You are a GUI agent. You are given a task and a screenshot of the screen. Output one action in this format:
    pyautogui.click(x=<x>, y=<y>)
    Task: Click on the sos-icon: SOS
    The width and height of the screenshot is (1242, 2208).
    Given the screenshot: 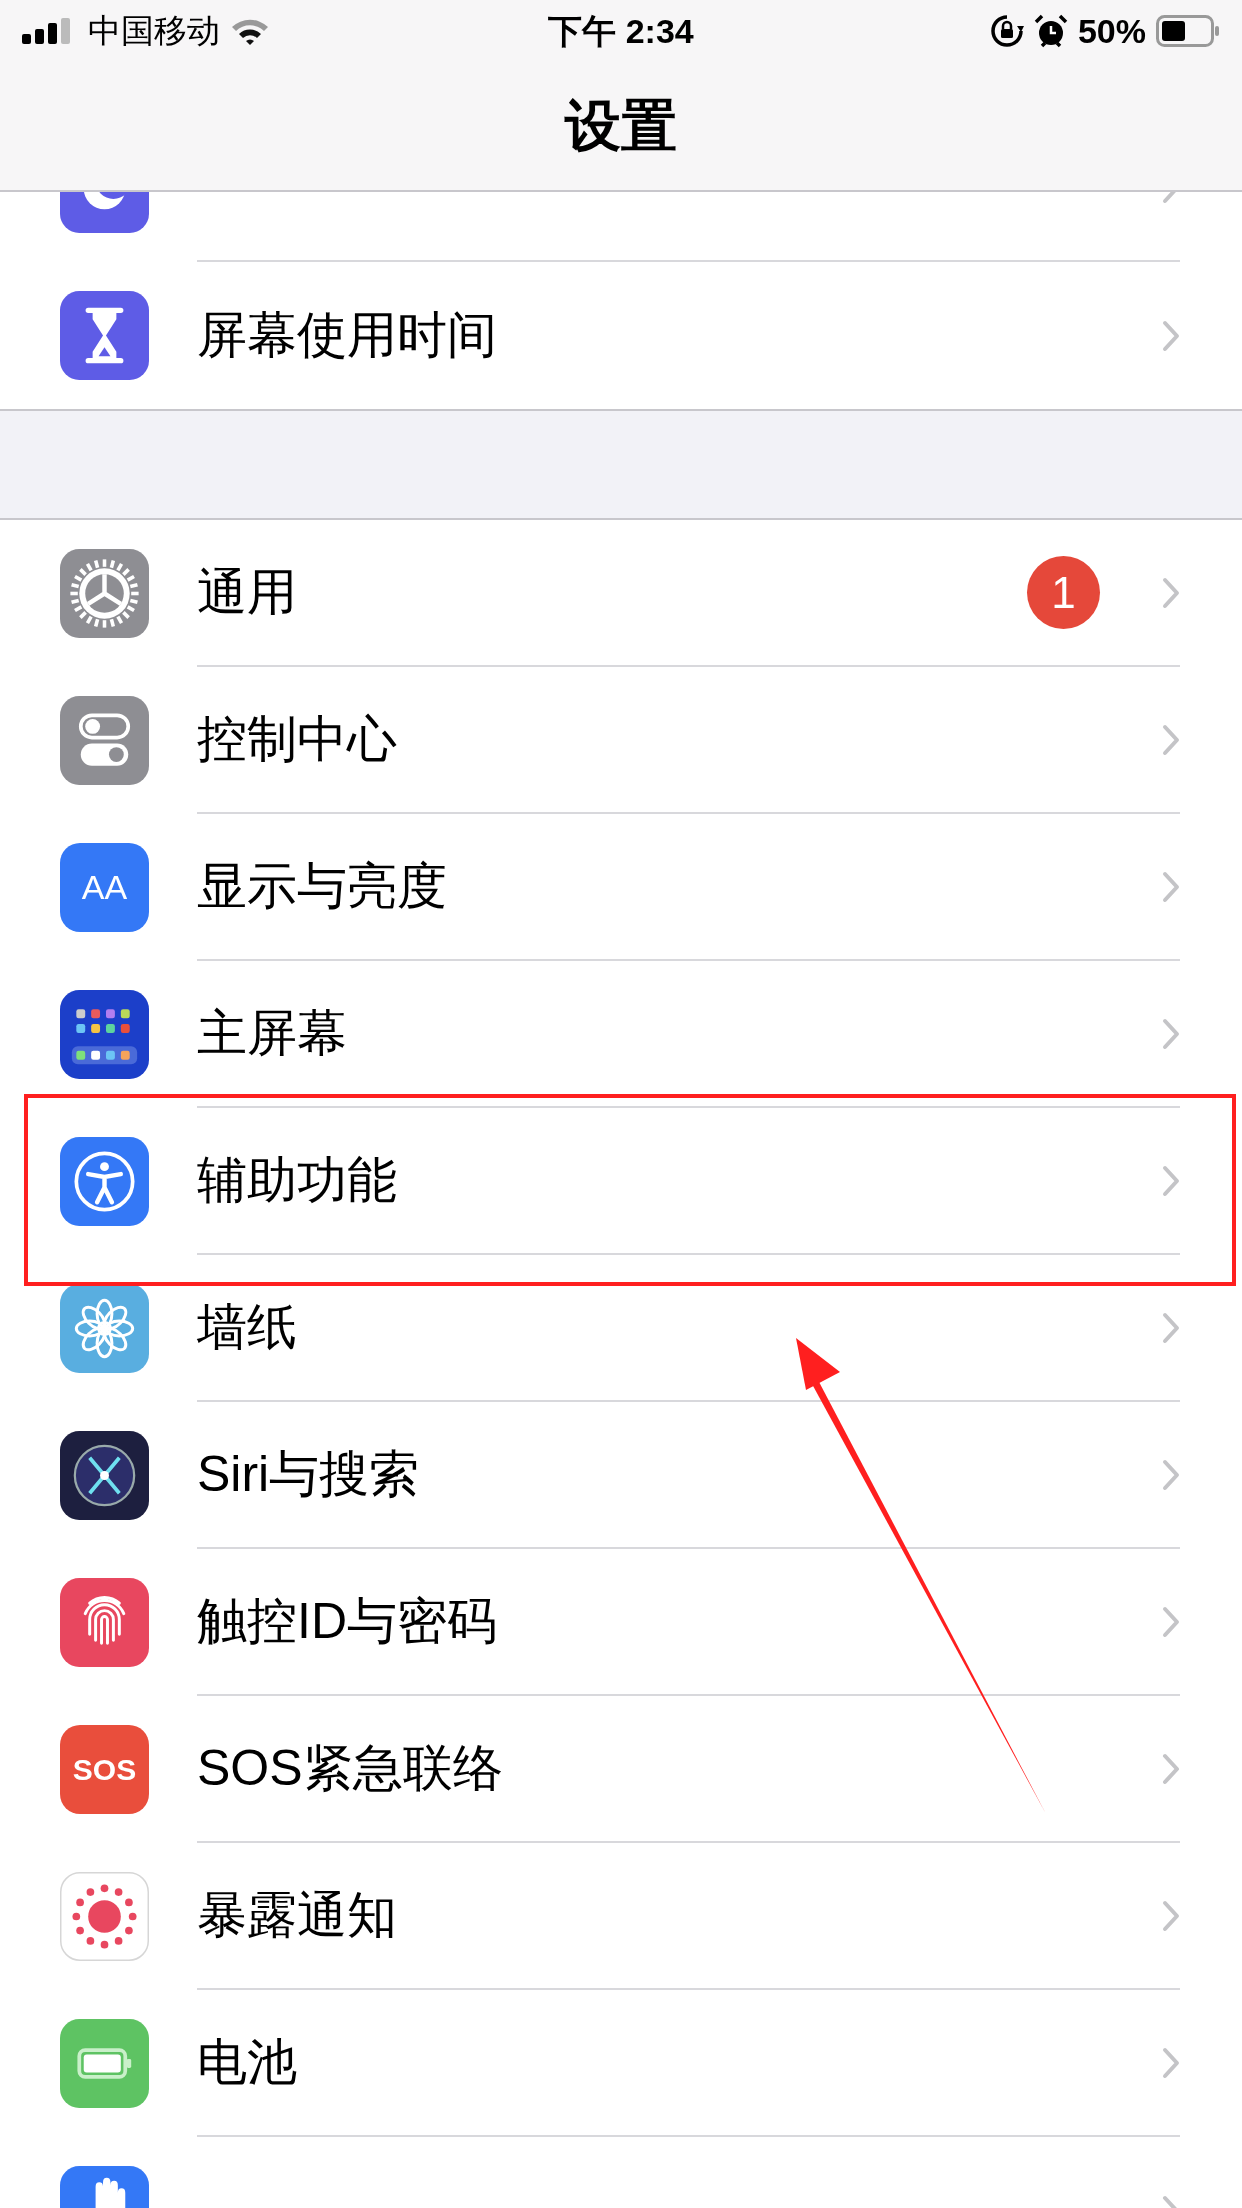 What is the action you would take?
    pyautogui.click(x=104, y=1769)
    